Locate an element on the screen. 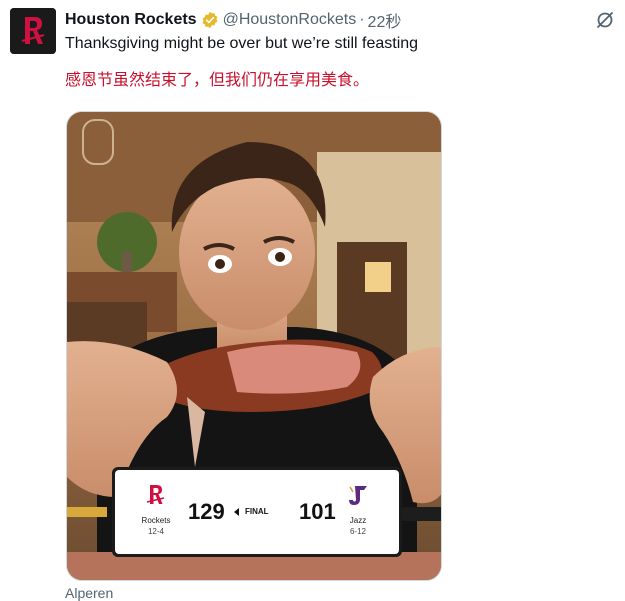 The height and width of the screenshot is (601, 625). jazz-logo-icon is located at coordinates (358, 495).